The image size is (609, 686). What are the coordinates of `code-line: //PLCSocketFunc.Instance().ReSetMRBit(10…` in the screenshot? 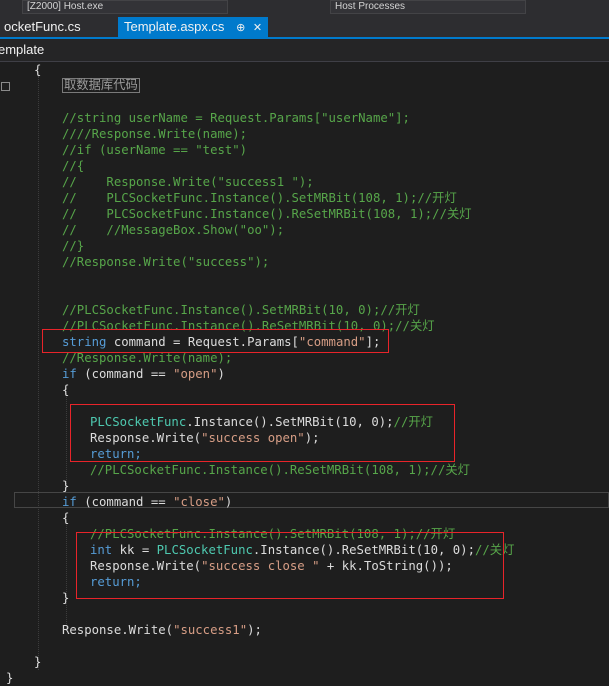 It's located at (280, 470).